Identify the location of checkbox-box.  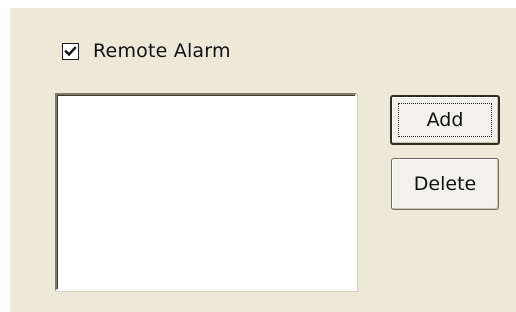
(70, 51).